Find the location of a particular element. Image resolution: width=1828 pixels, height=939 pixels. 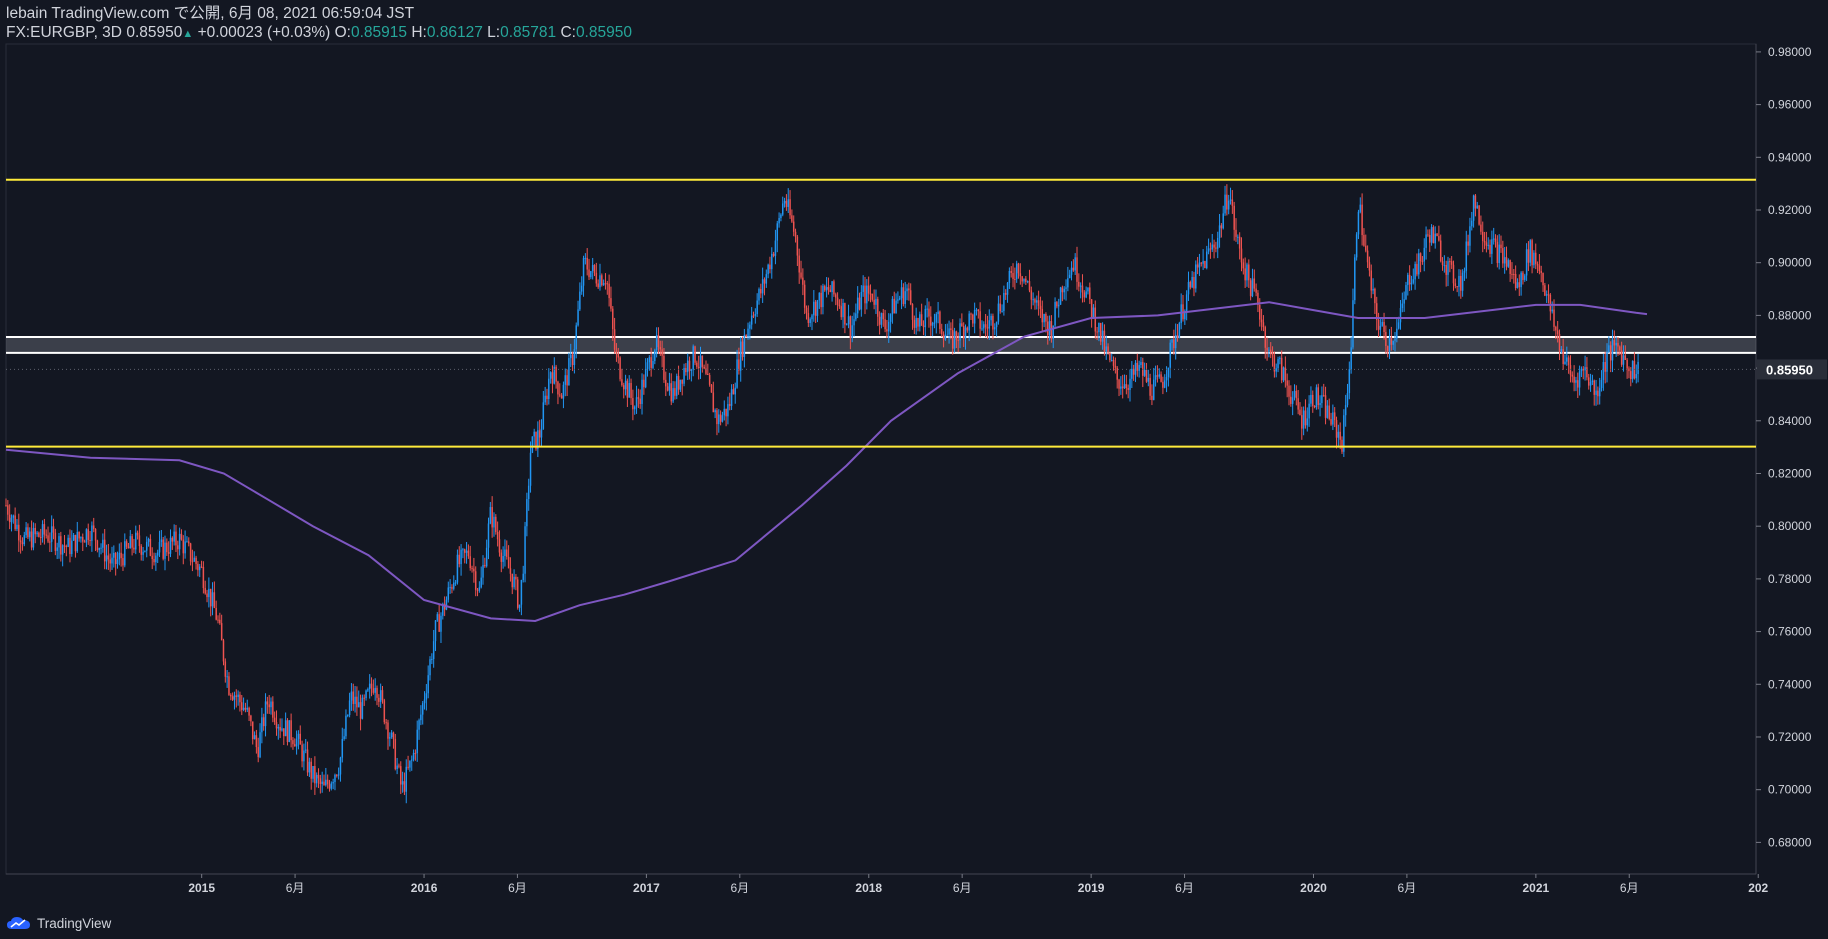

y-tick-label: 0.98000 is located at coordinates (1790, 52).